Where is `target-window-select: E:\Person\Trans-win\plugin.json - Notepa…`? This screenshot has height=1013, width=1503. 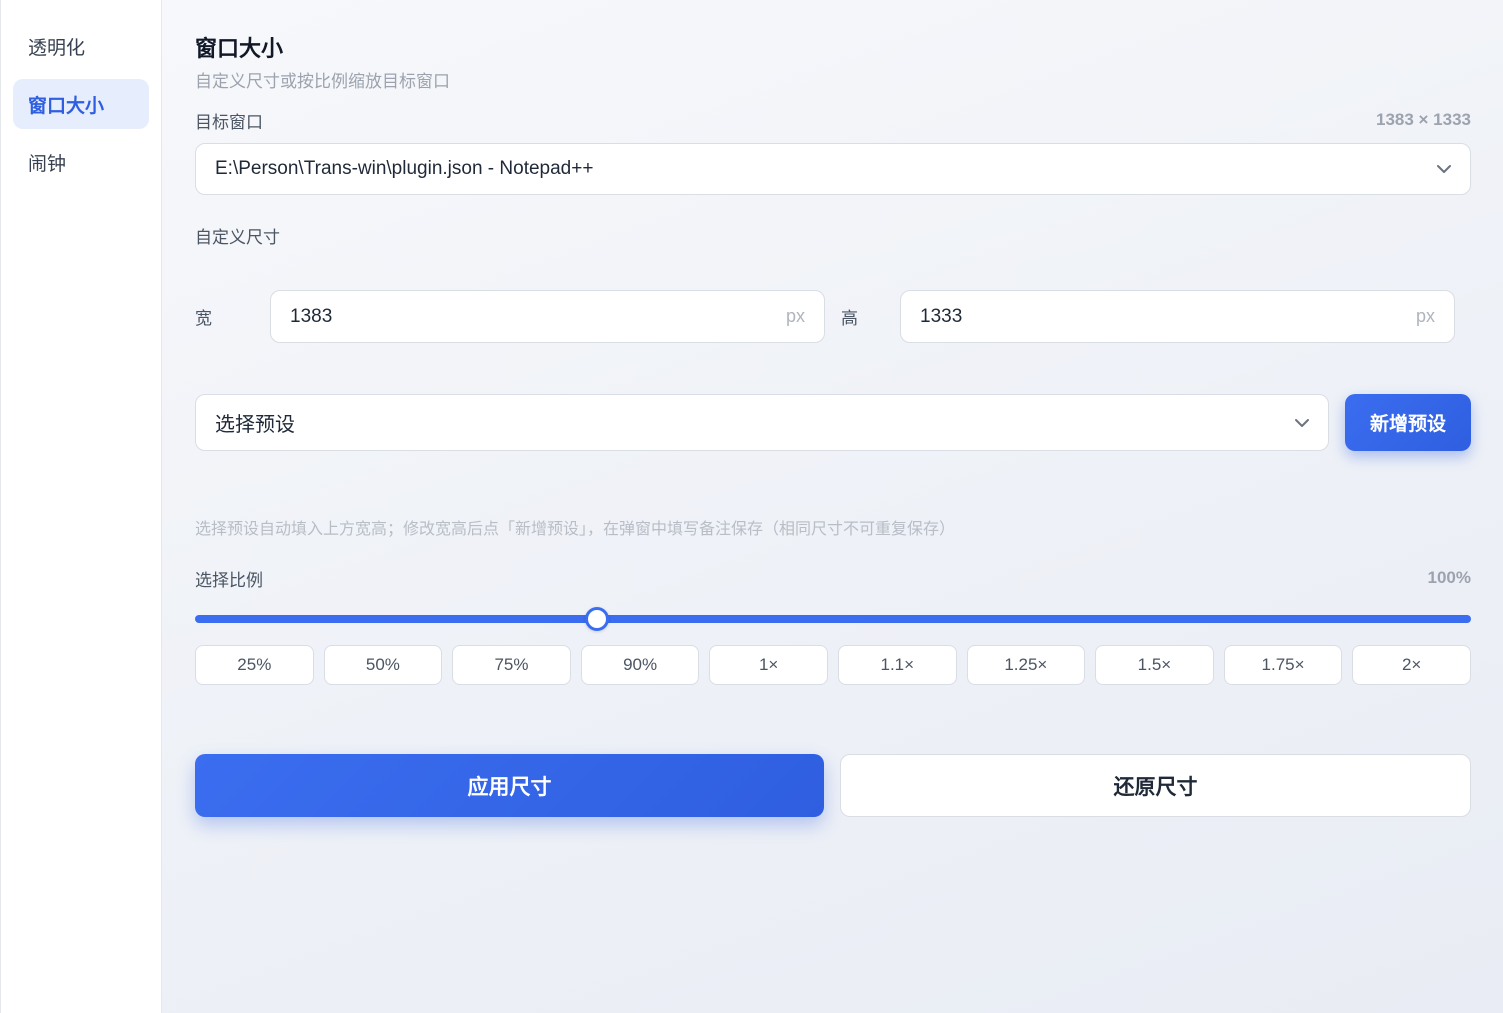 target-window-select: E:\Person\Trans-win\plugin.json - Notepa… is located at coordinates (833, 169).